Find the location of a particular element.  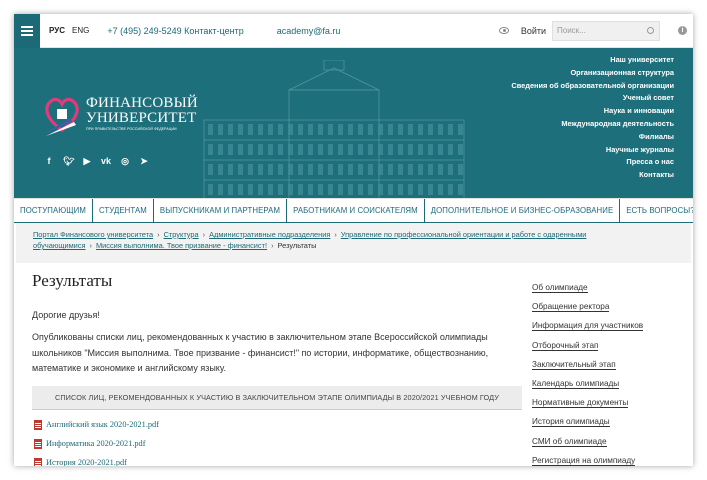

sidebar-item: История олимпиады is located at coordinates (607, 424).